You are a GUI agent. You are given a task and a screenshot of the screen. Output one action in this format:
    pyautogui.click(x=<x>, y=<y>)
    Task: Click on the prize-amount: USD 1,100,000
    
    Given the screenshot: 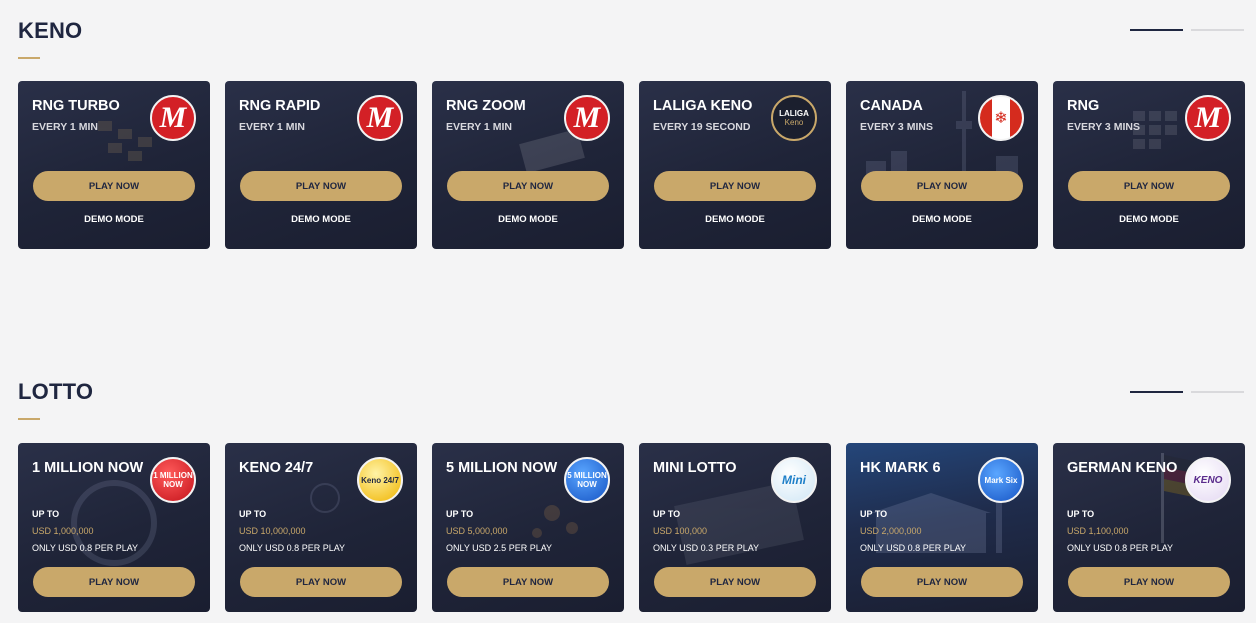 What is the action you would take?
    pyautogui.click(x=1098, y=531)
    